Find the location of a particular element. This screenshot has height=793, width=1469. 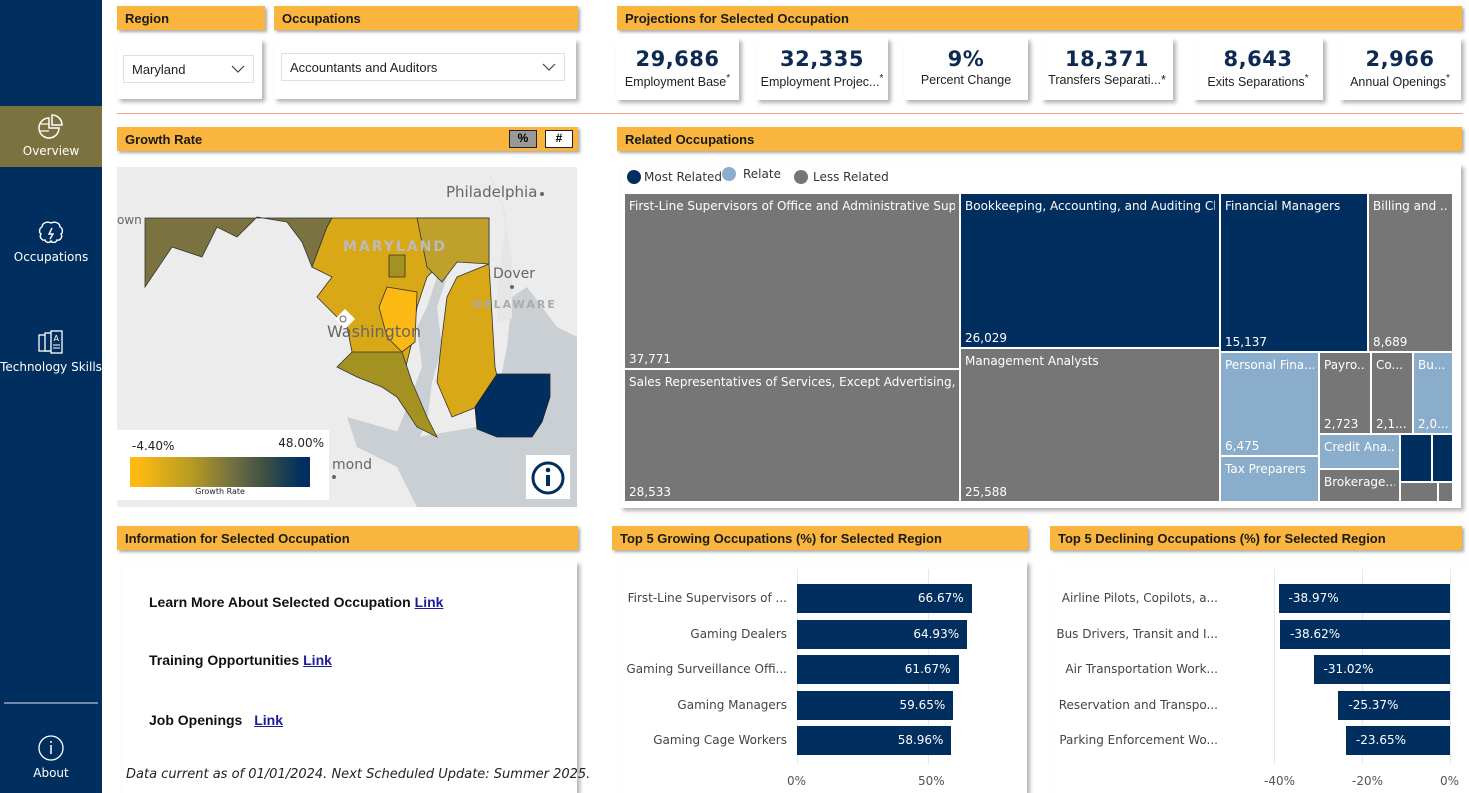

bar-category-label: Gaming Managers is located at coordinates (732, 704).